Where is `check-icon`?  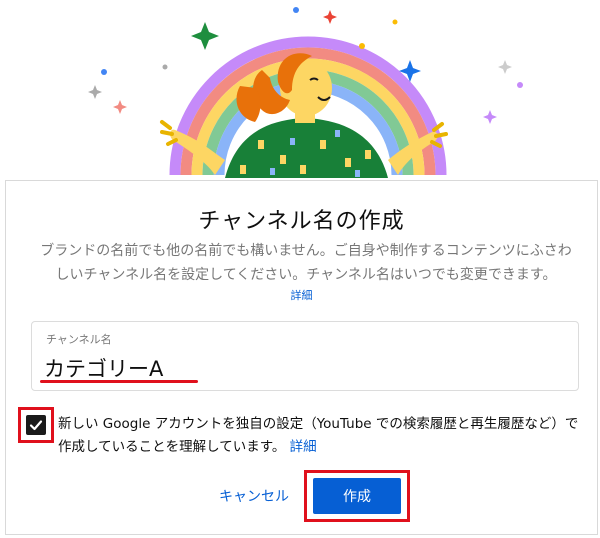
check-icon is located at coordinates (36, 425).